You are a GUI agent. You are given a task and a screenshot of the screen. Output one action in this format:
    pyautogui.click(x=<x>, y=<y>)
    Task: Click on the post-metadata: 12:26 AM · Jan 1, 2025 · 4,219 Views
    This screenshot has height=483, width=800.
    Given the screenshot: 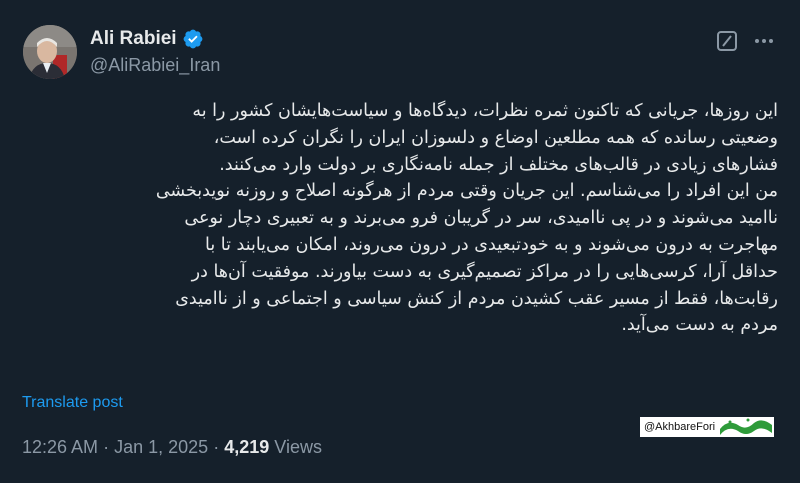 What is the action you would take?
    pyautogui.click(x=172, y=447)
    